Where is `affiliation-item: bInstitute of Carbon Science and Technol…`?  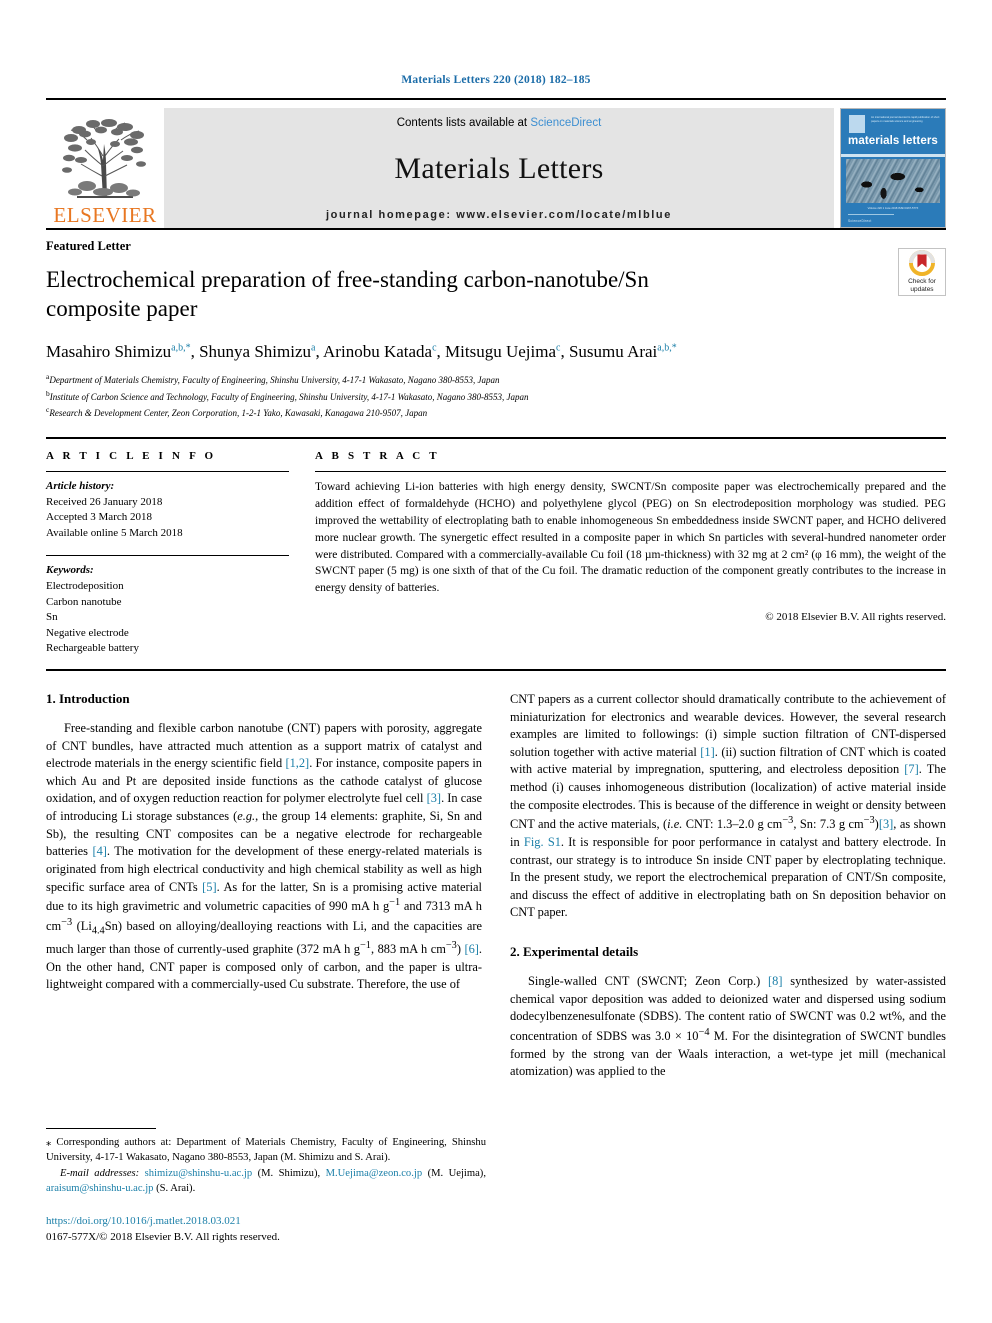 affiliation-item: bInstitute of Carbon Science and Technol… is located at coordinates (287, 395).